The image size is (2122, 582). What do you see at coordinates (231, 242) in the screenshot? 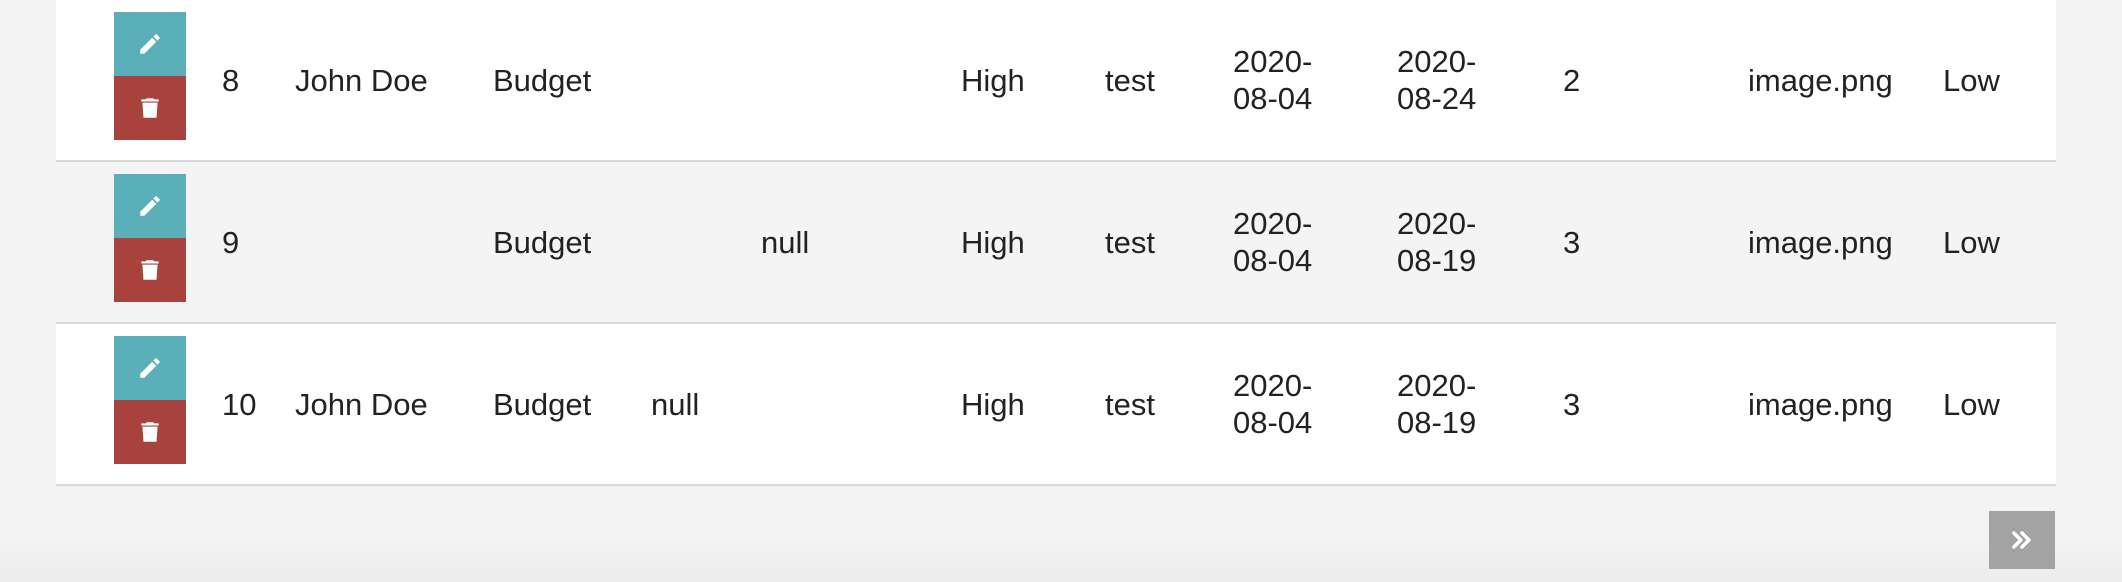
I see `cell-id: 9` at bounding box center [231, 242].